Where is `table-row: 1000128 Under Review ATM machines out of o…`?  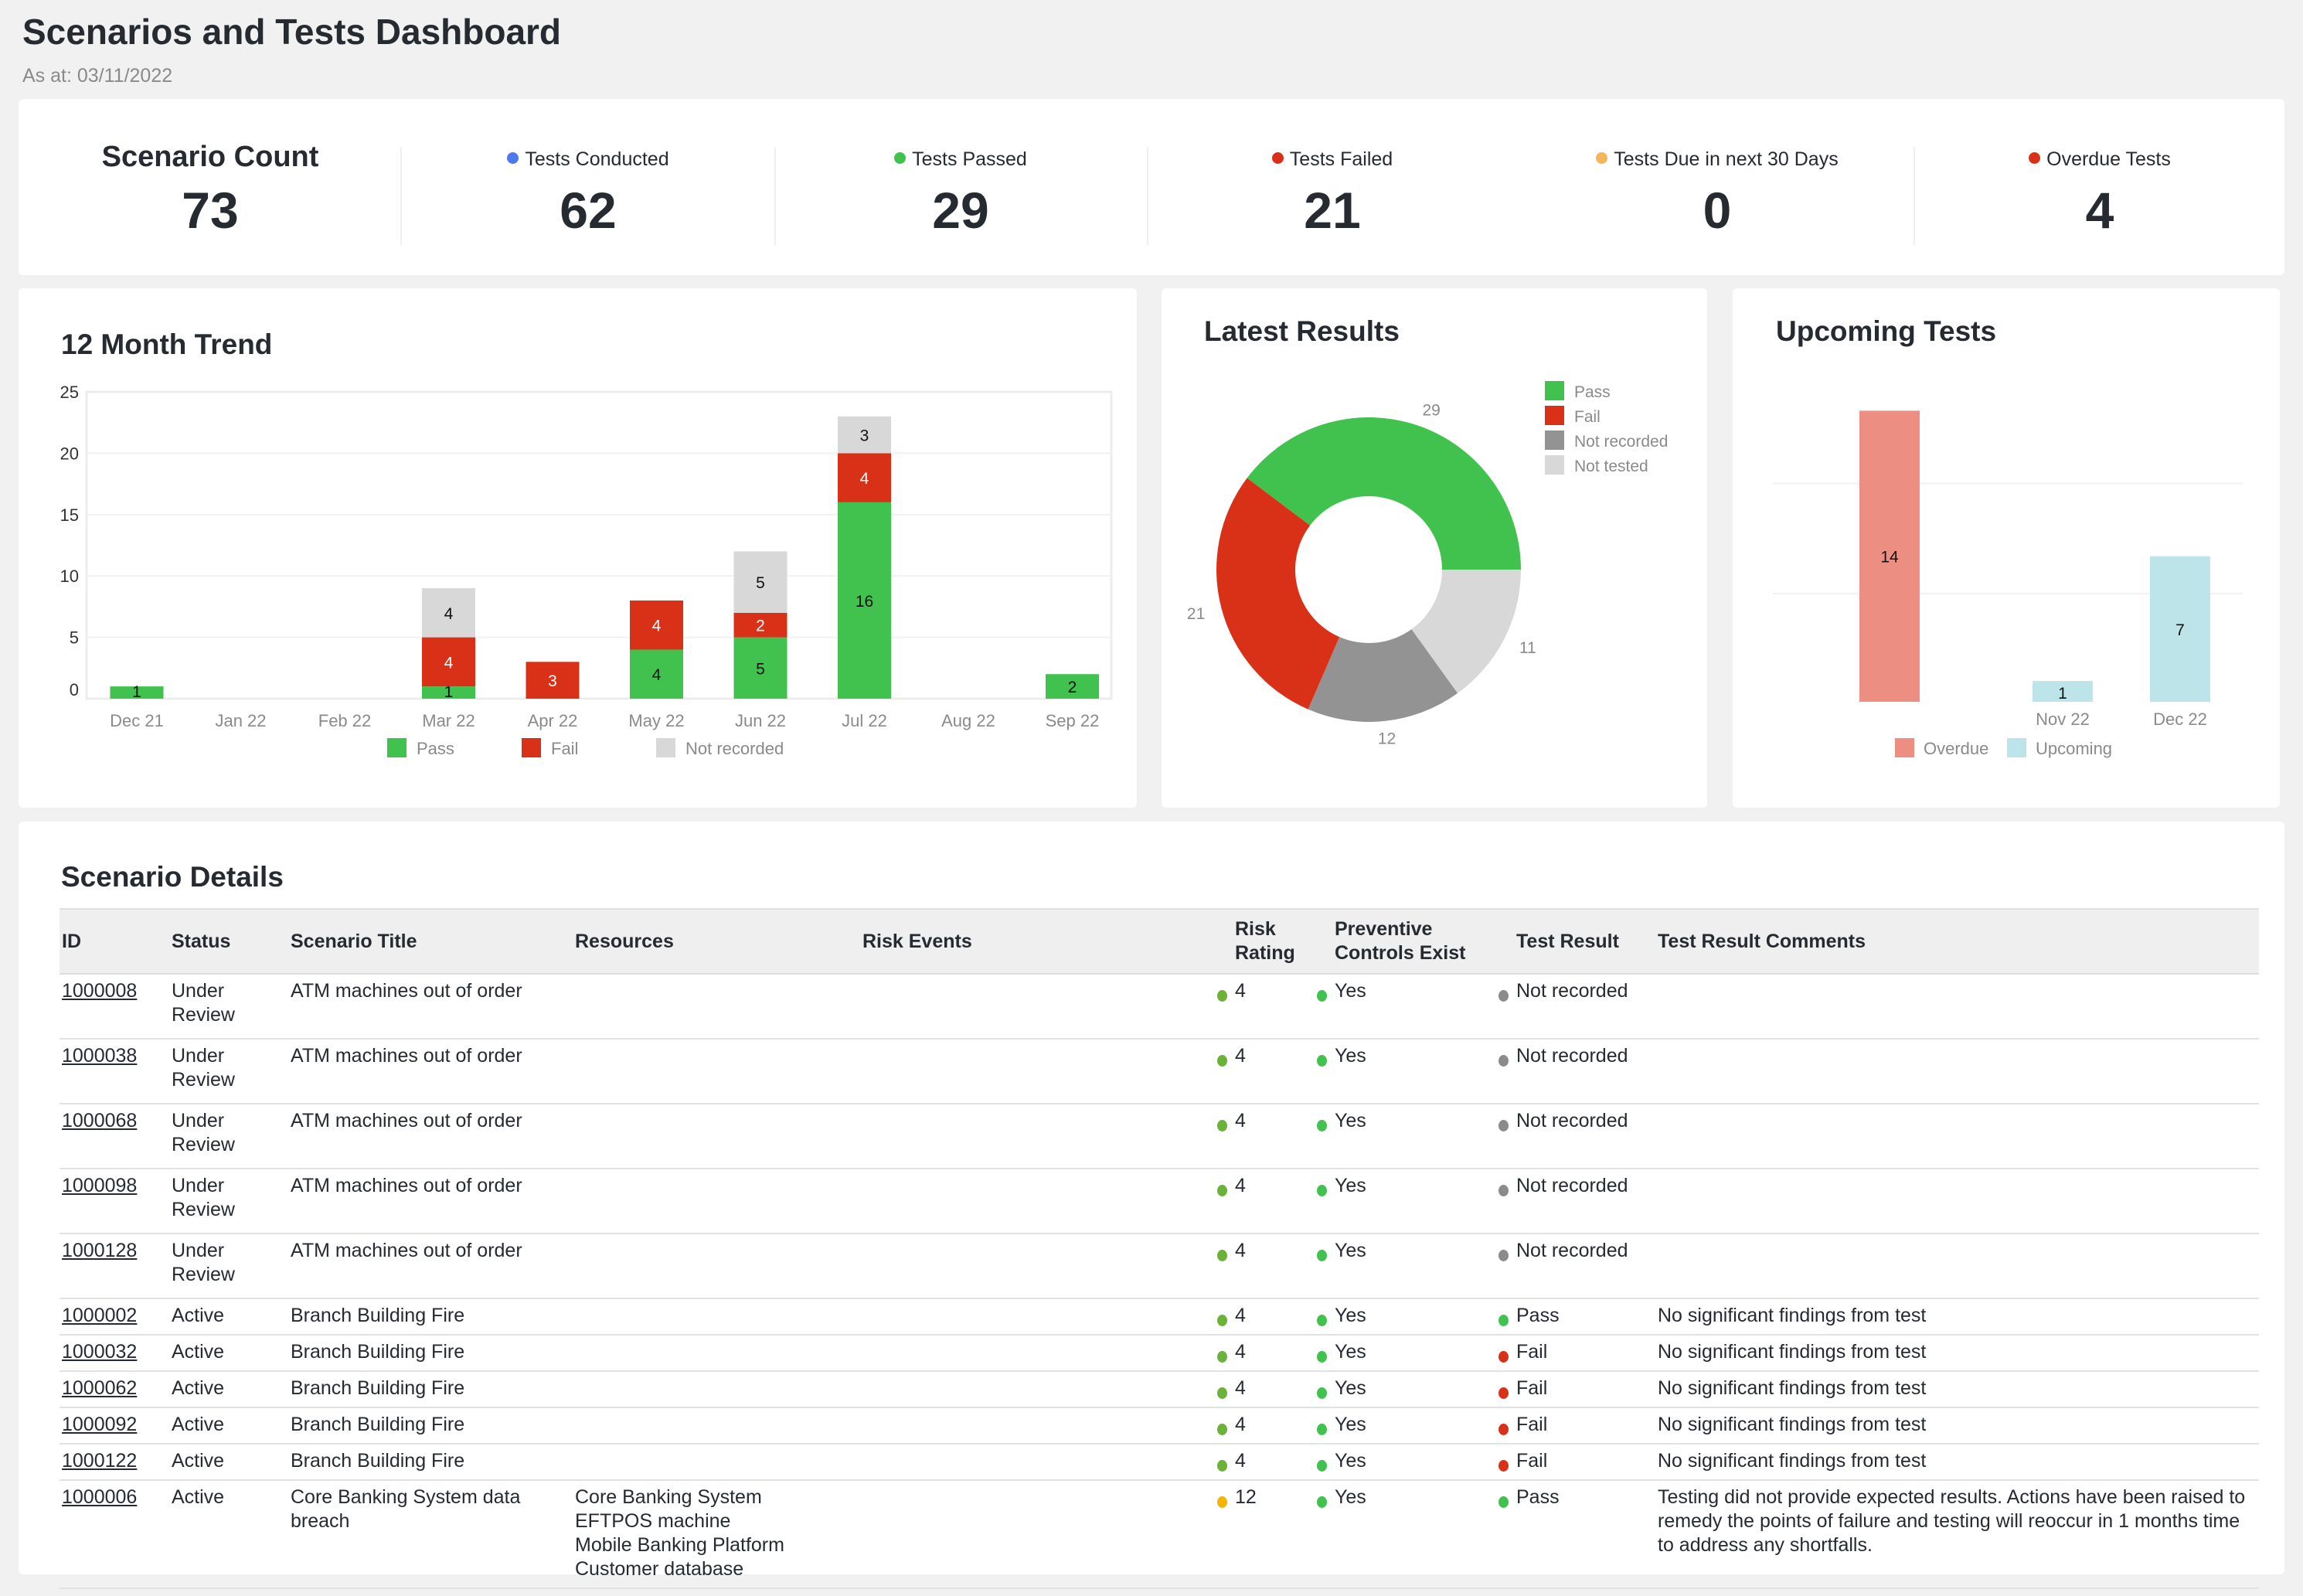 table-row: 1000128 Under Review ATM machines out of o… is located at coordinates (1160, 1266).